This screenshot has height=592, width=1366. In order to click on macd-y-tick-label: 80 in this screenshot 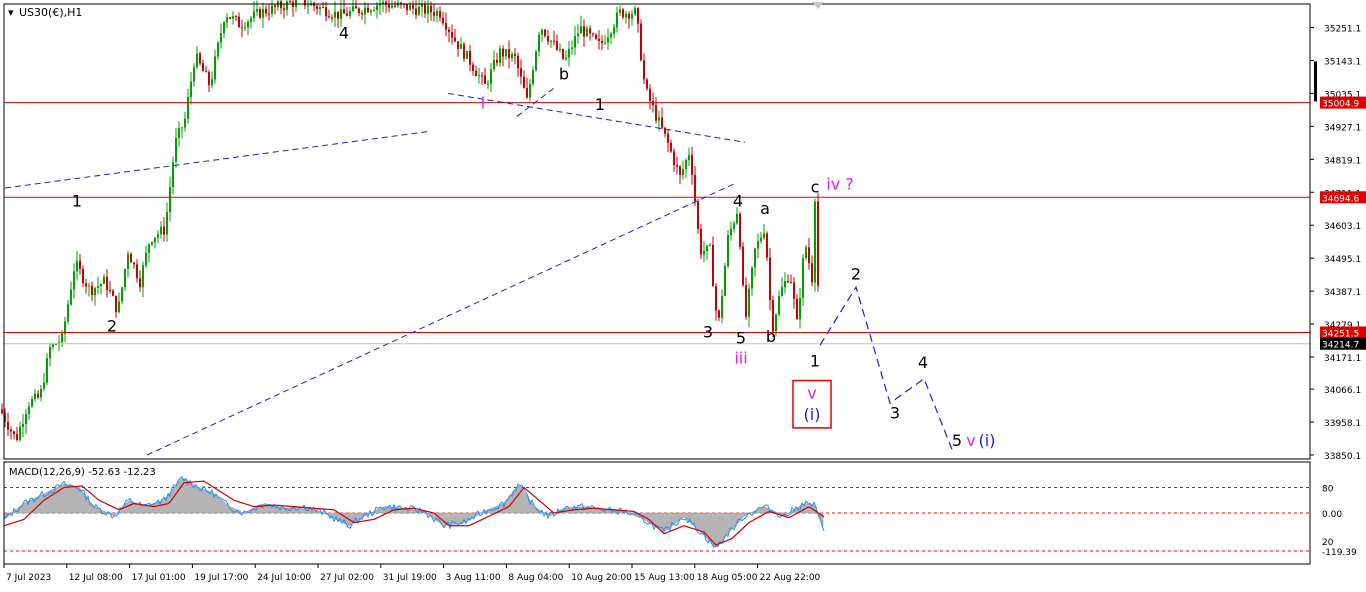, I will do `click(1328, 490)`.